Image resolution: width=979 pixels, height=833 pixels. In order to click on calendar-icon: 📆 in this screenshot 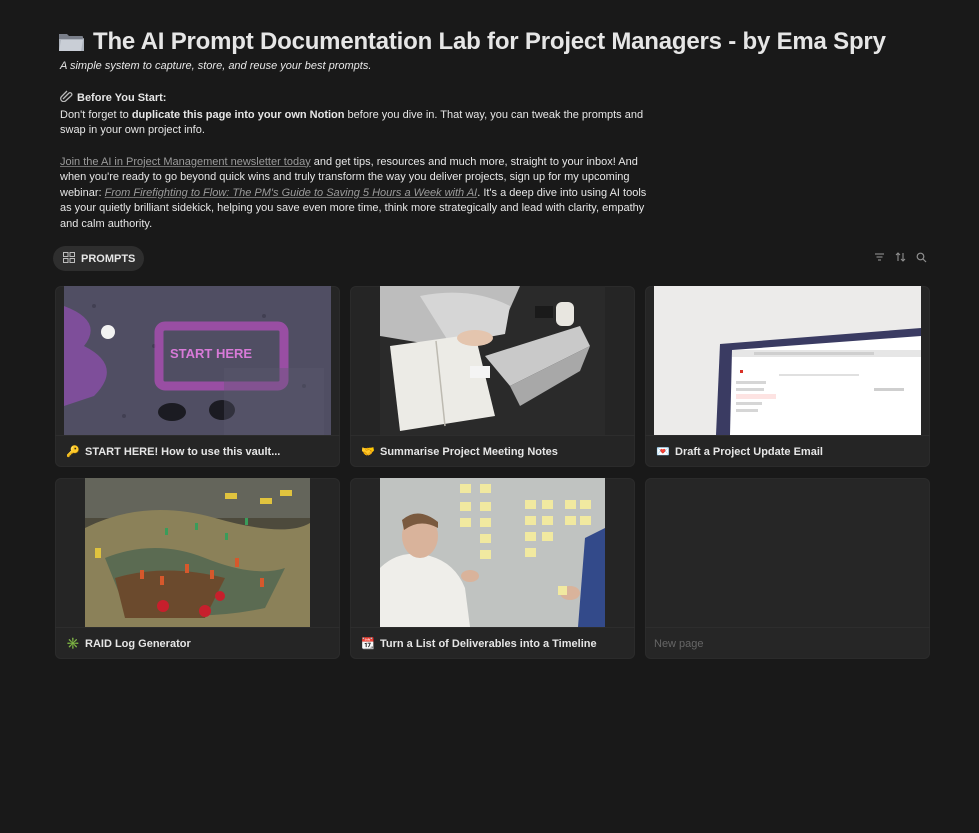, I will do `click(368, 644)`.